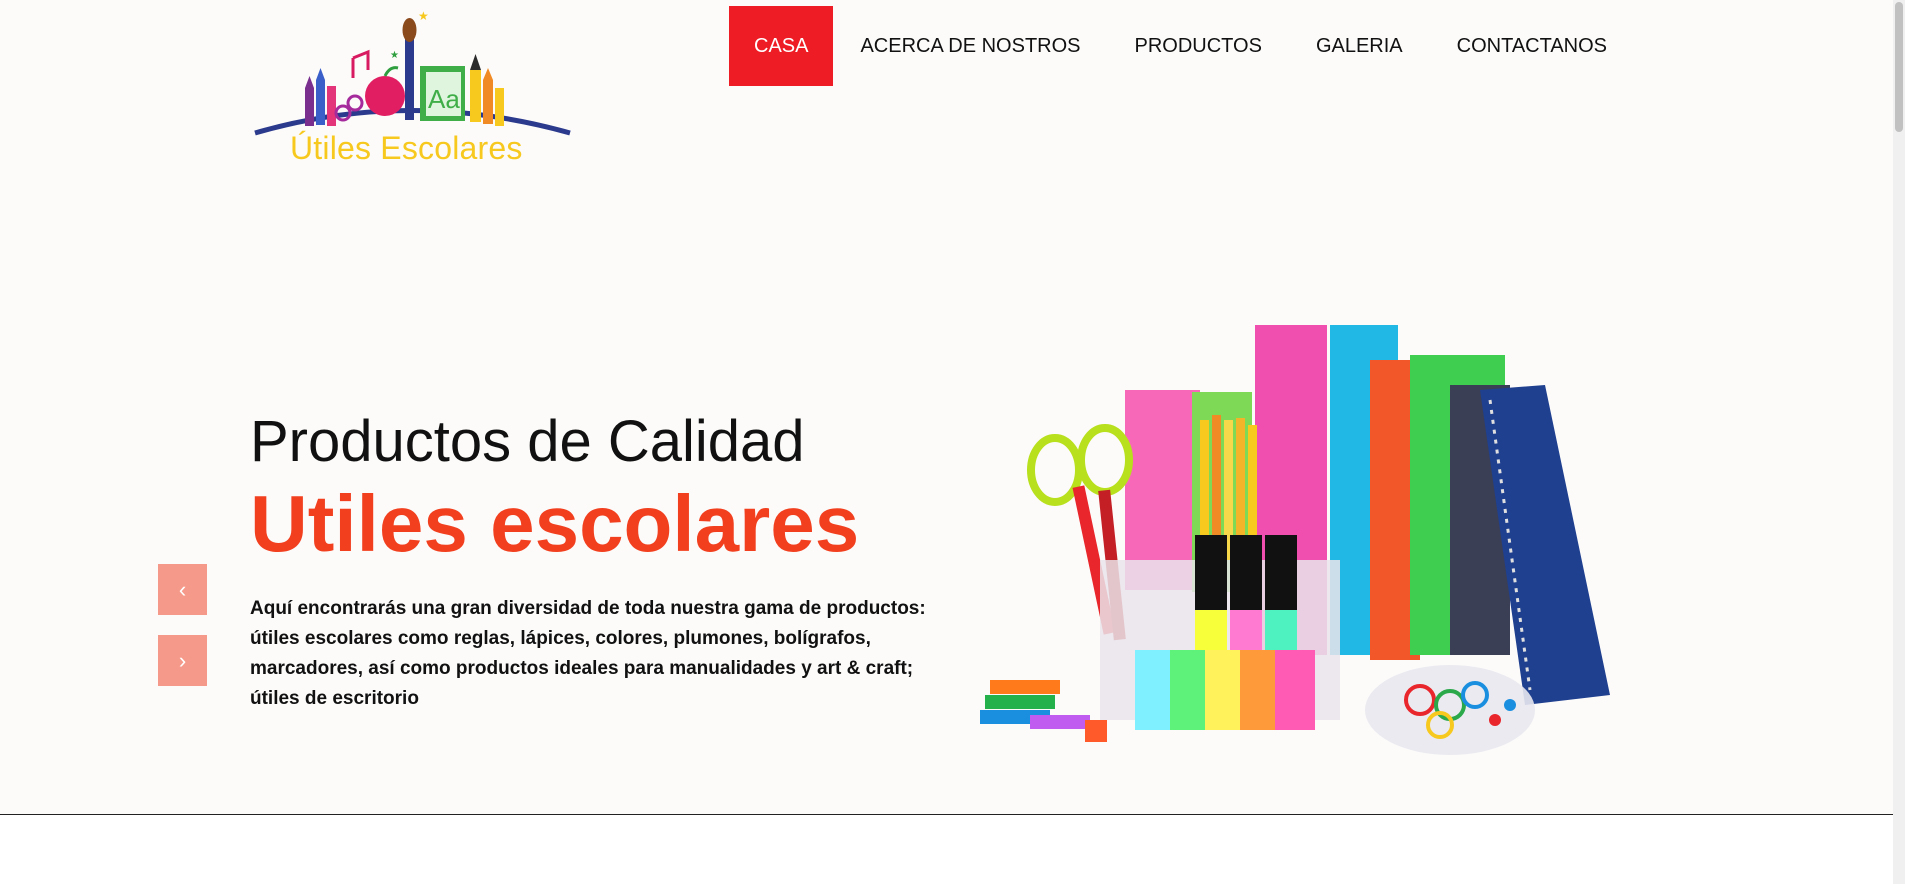 The image size is (1905, 884). What do you see at coordinates (1532, 46) in the screenshot?
I see `nav-item-contactanos: CONTACTANOS` at bounding box center [1532, 46].